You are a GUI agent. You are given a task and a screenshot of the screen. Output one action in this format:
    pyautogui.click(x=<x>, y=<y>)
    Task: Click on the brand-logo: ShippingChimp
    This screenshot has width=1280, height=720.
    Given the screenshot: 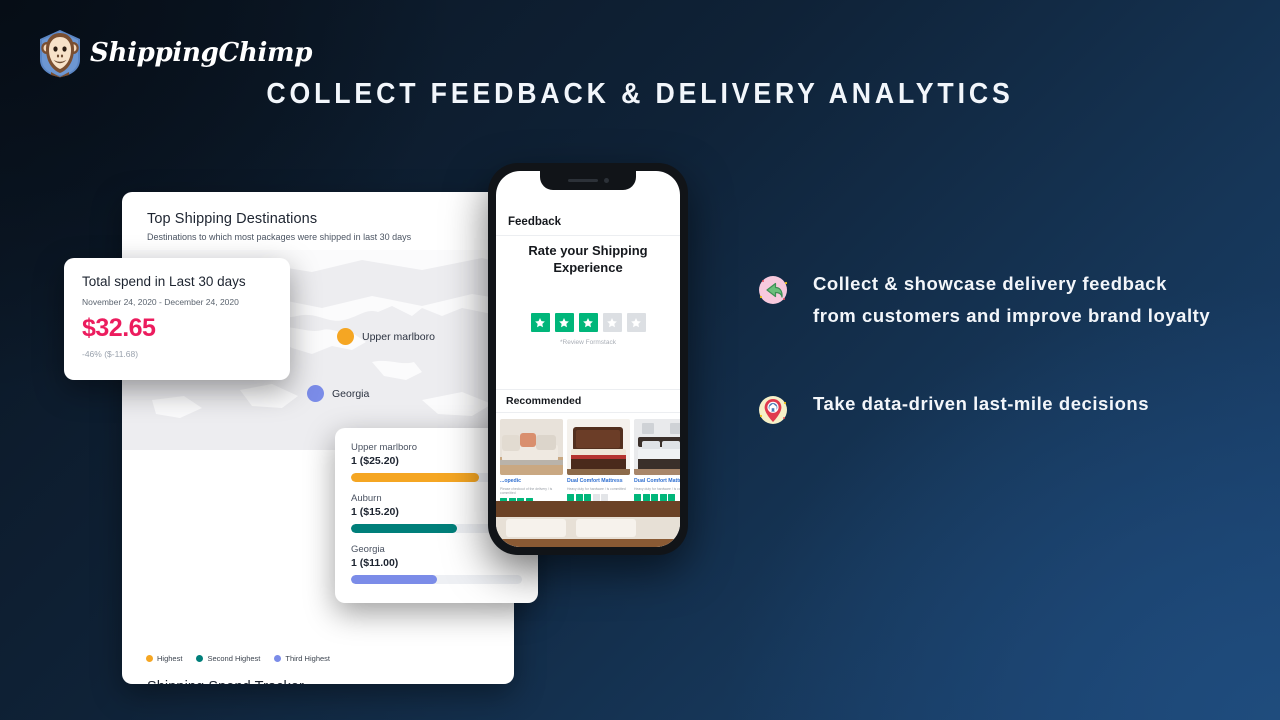 What is the action you would take?
    pyautogui.click(x=174, y=53)
    